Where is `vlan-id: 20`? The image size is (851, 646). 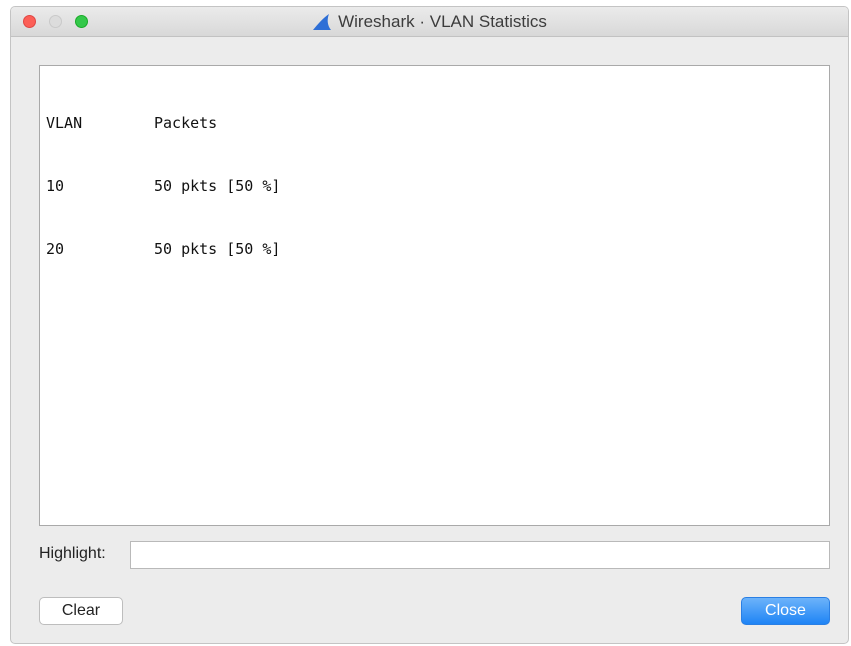
vlan-id: 20 is located at coordinates (55, 249).